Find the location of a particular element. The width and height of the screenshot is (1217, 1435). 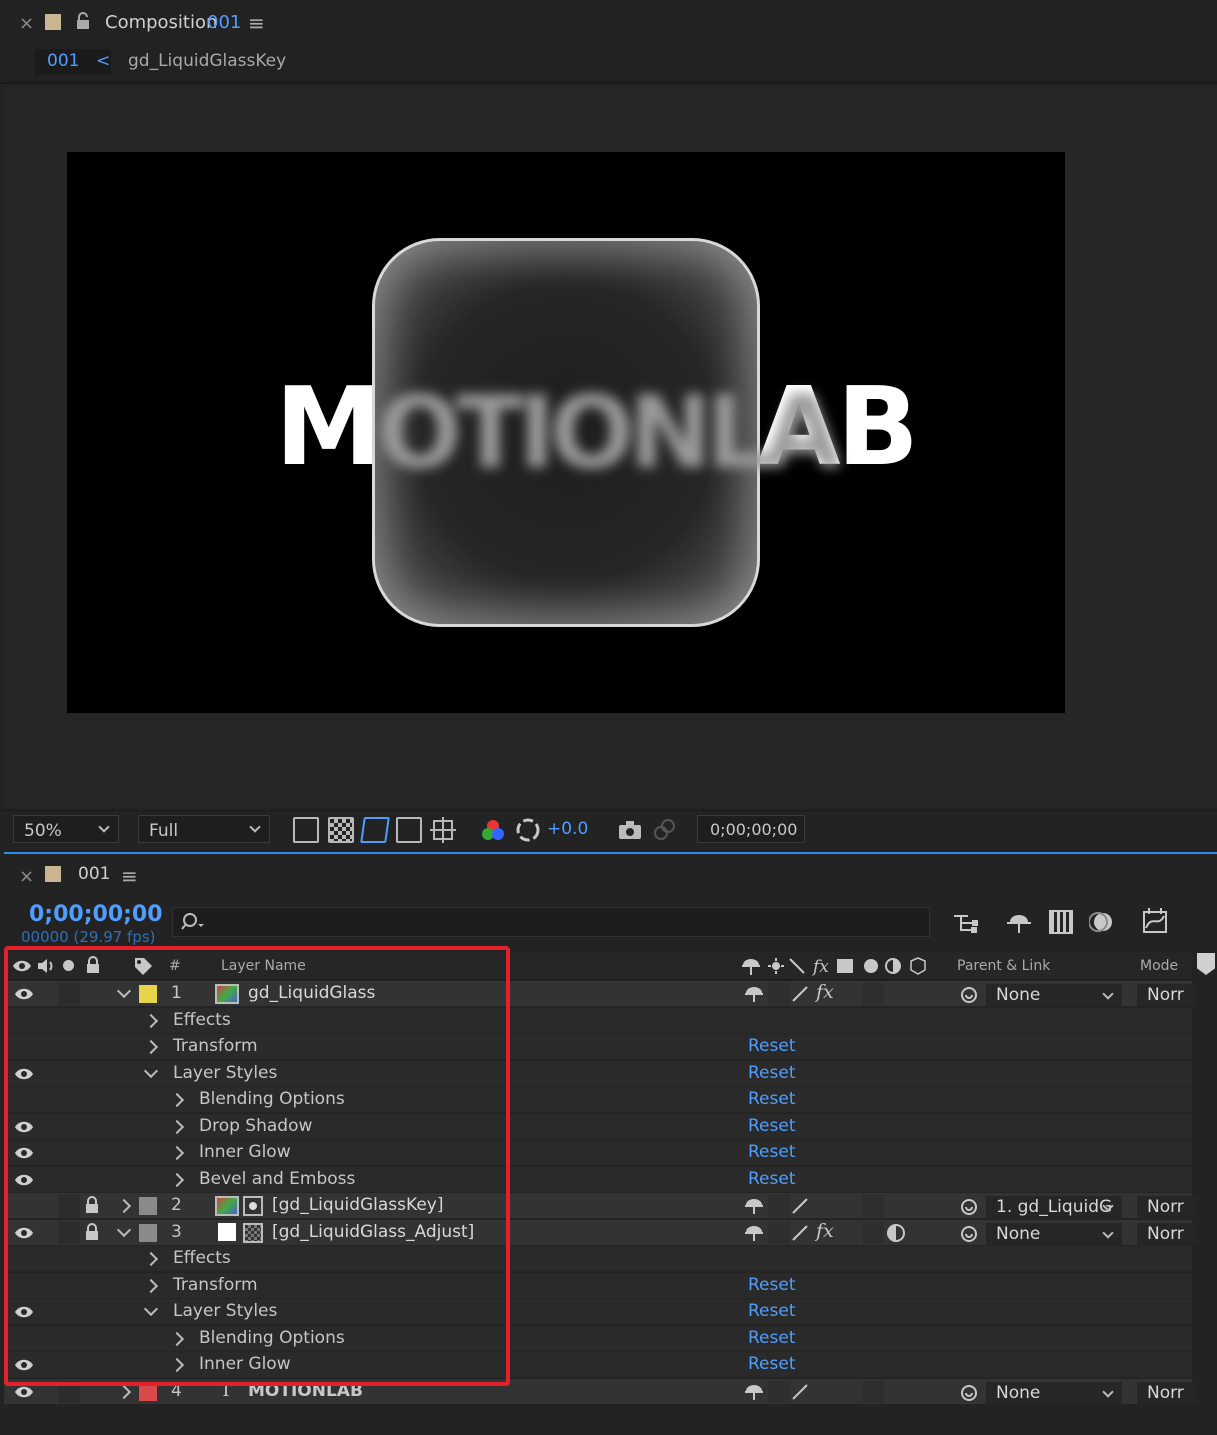

current-time-display: 0;00;00;00 is located at coordinates (96, 915).